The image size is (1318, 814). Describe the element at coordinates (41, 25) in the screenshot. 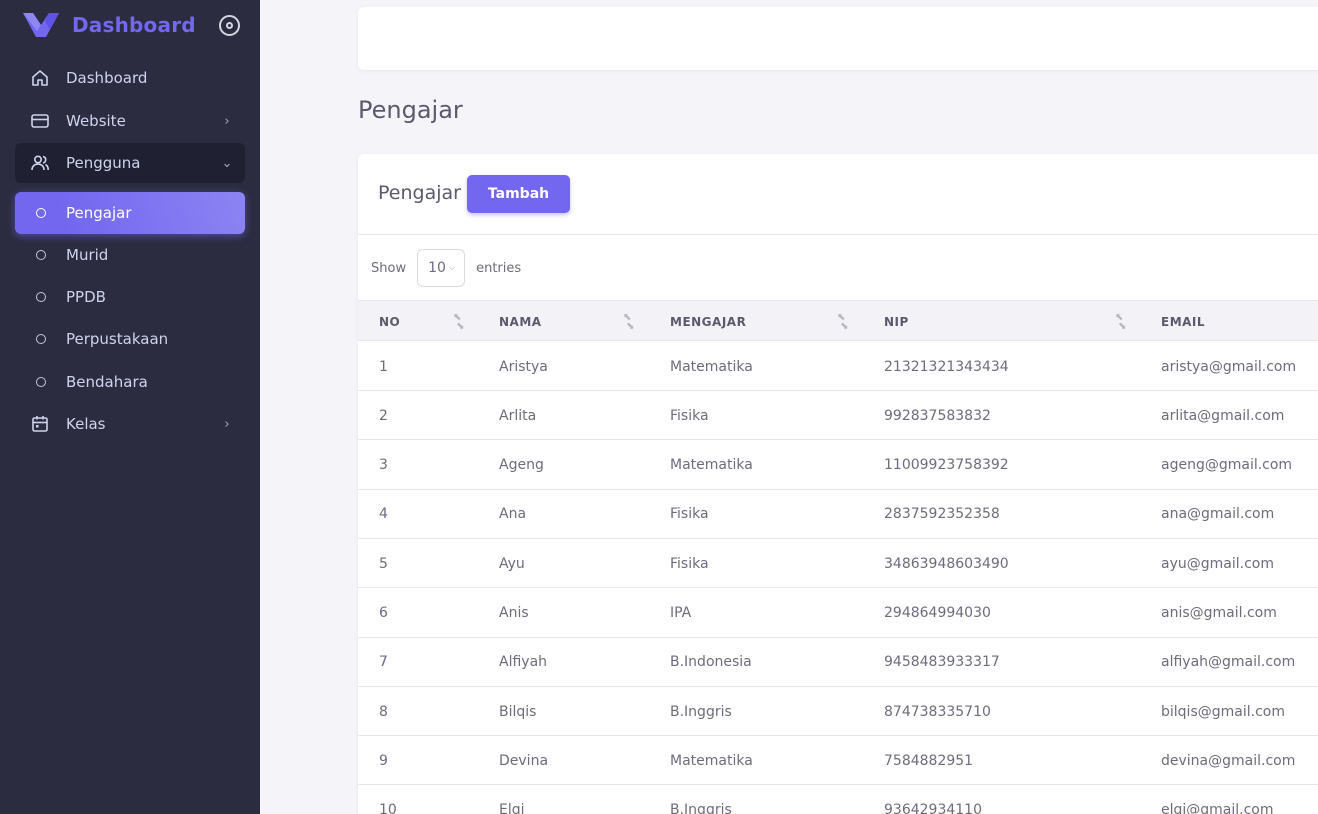

I see `brand-logo-icon` at that location.